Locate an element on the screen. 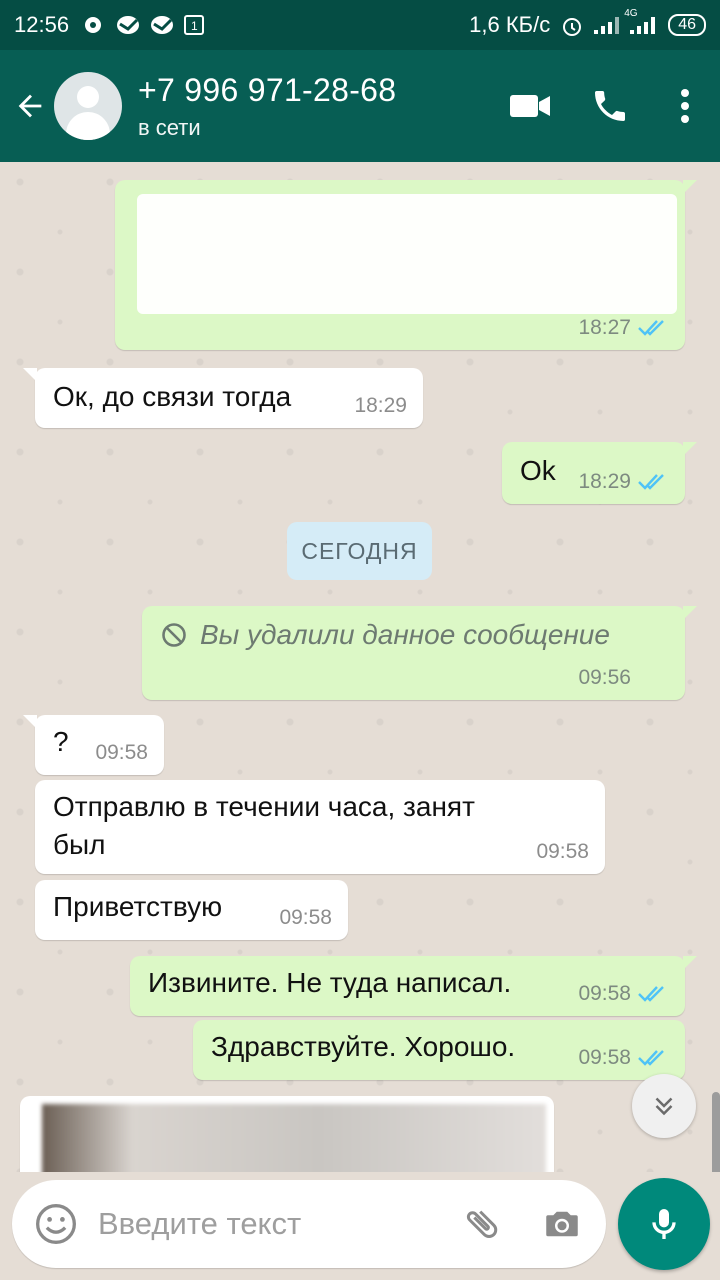  notification-icon is located at coordinates (92, 25).